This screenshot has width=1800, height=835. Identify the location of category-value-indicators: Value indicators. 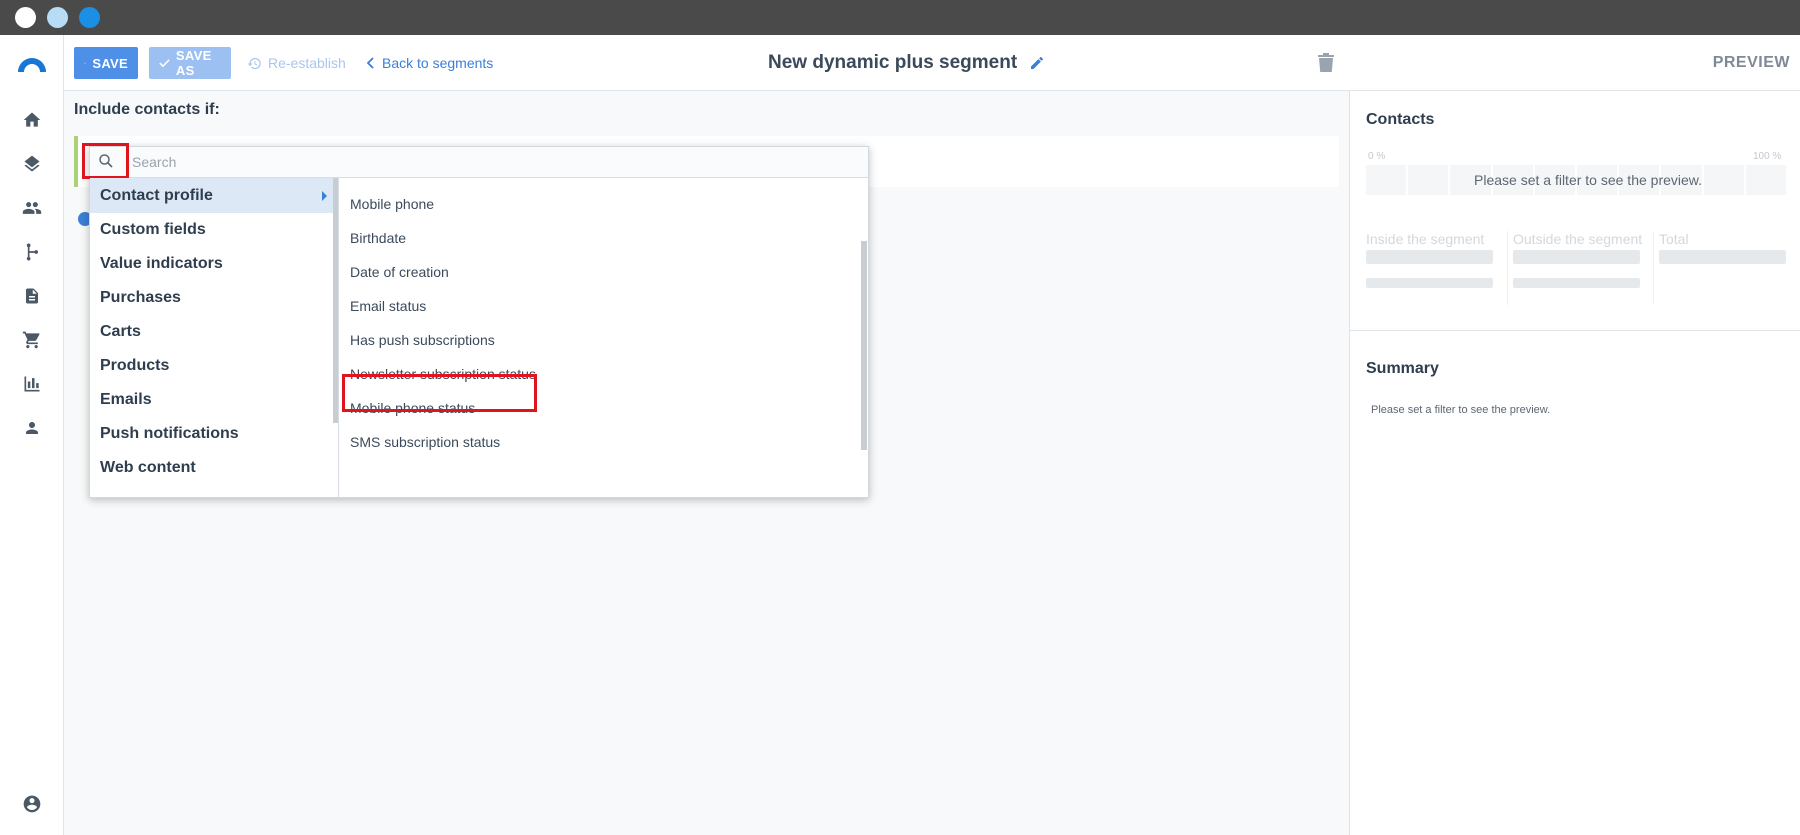
(211, 263).